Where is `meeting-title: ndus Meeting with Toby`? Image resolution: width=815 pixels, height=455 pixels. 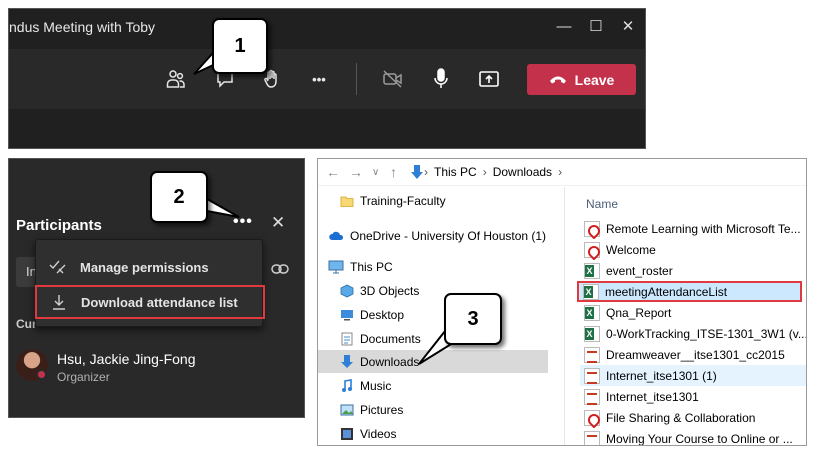 meeting-title: ndus Meeting with Toby is located at coordinates (82, 27).